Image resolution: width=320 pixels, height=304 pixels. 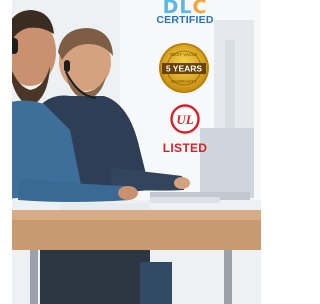 I want to click on dlc-certified-label: CERTIFIED, so click(x=185, y=20).